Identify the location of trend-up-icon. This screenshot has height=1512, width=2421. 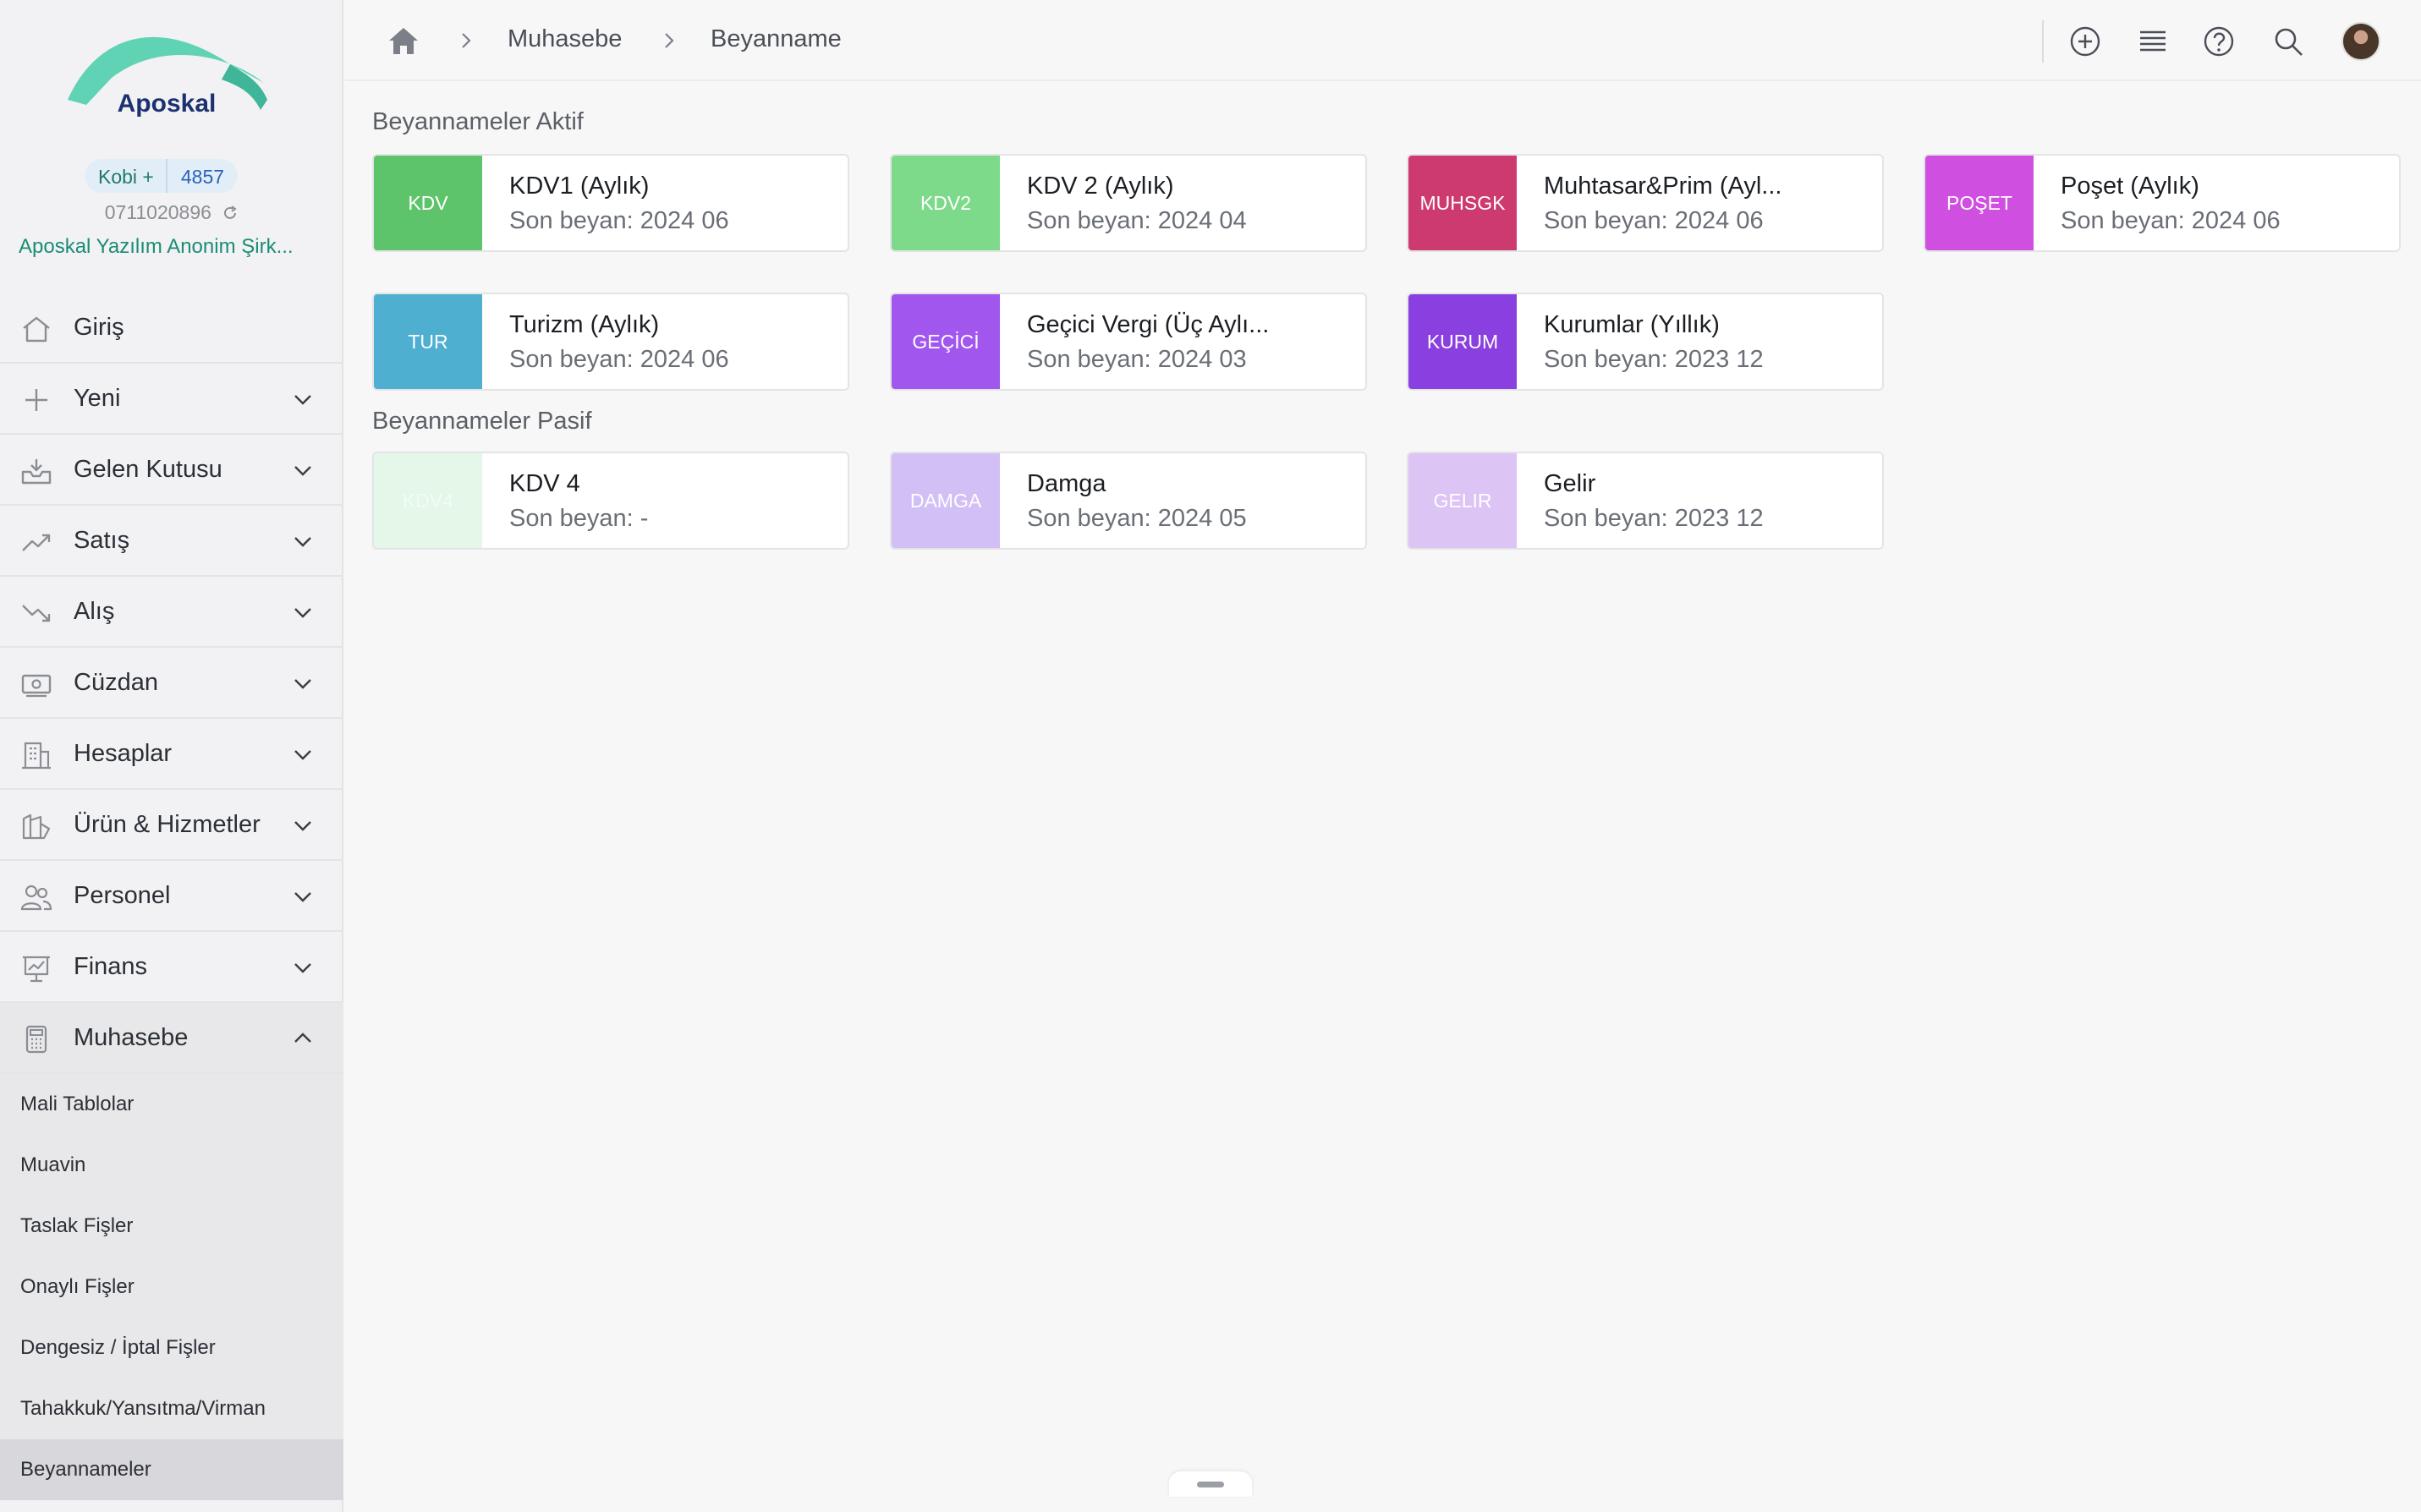
(37, 542).